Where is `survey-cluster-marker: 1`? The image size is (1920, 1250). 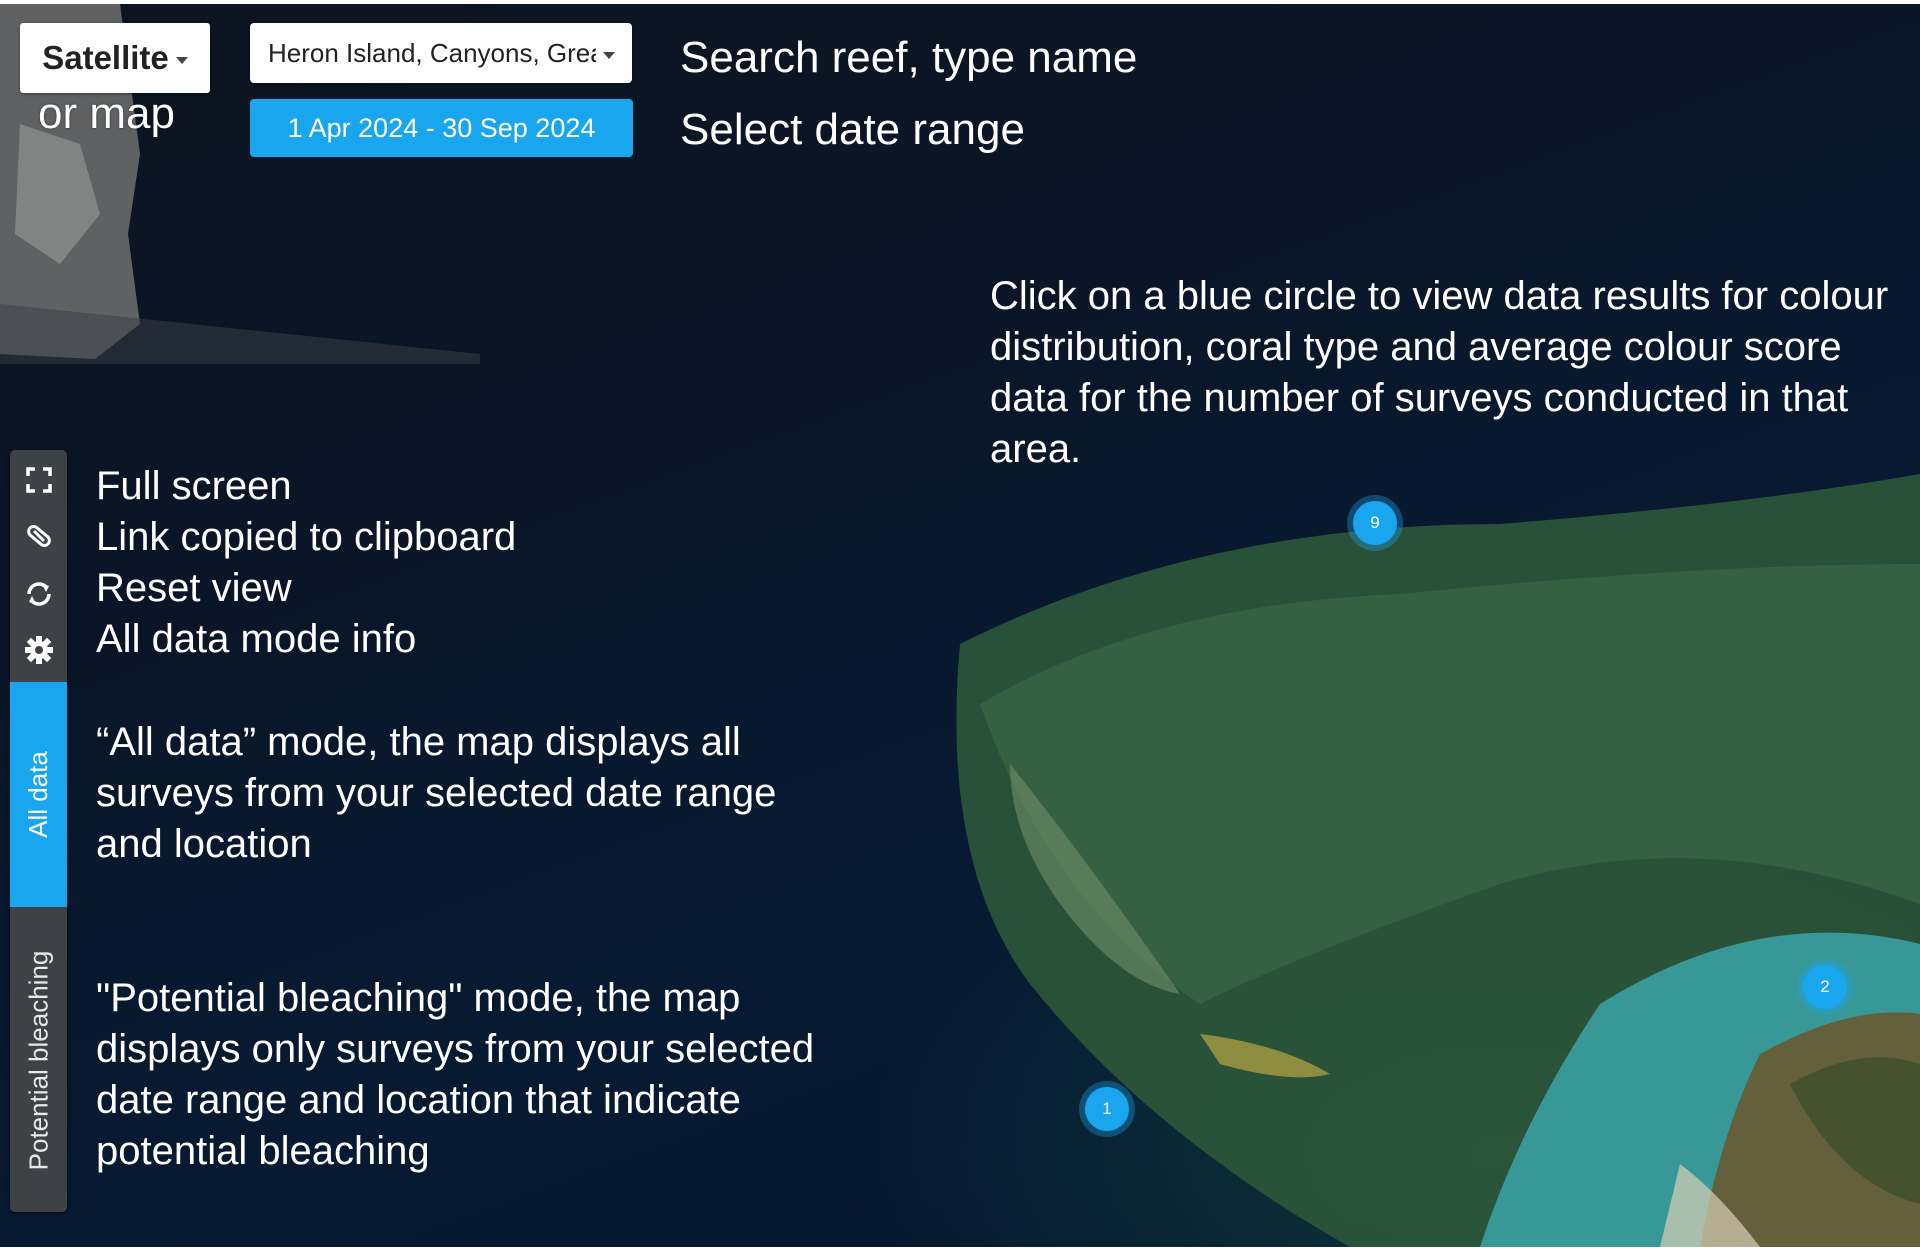 survey-cluster-marker: 1 is located at coordinates (1107, 1109).